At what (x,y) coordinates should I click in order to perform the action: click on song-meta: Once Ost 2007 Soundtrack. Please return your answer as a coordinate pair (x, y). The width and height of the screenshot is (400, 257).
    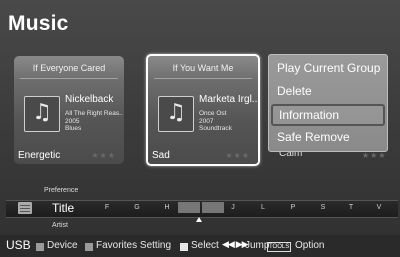
    Looking at the image, I should click on (215, 121).